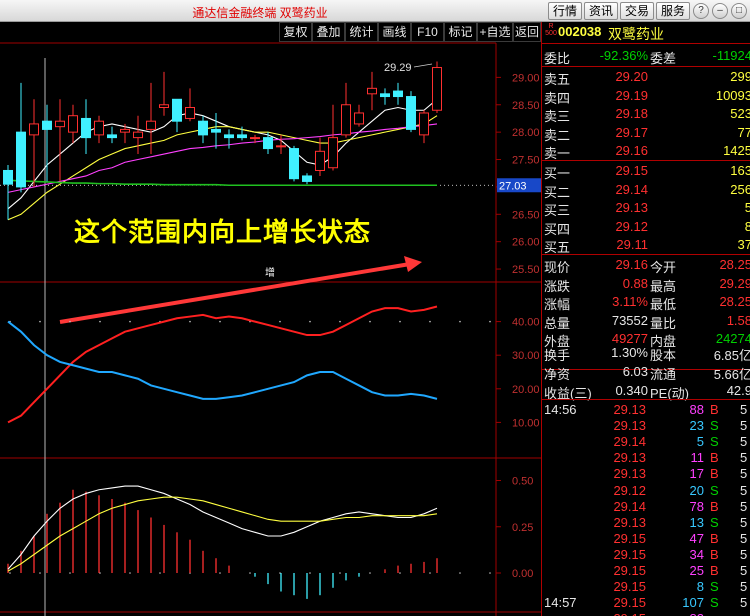 The height and width of the screenshot is (616, 750). What do you see at coordinates (398, 68) in the screenshot?
I see `high-price-label: 29.29` at bounding box center [398, 68].